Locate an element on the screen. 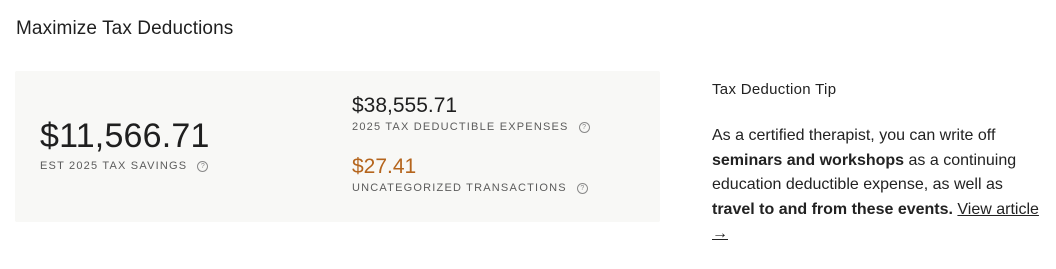  section-title: Maximize Tax Deductions is located at coordinates (125, 28).